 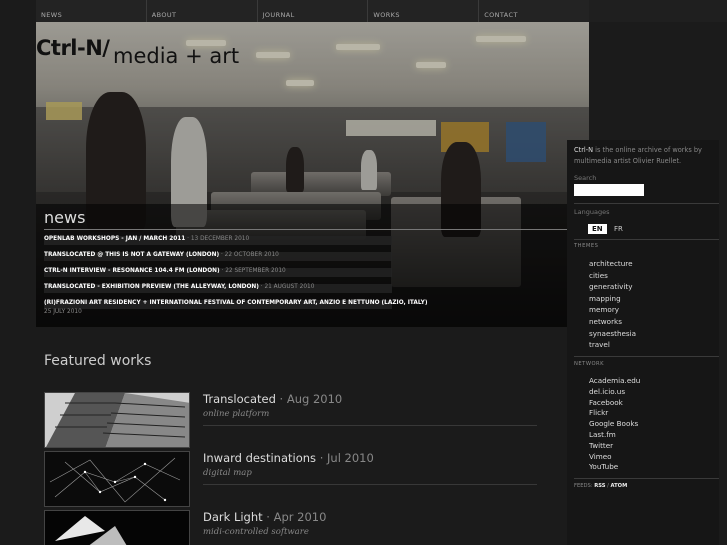 What do you see at coordinates (256, 532) in the screenshot?
I see `work-subtitle: midi-controlled software` at bounding box center [256, 532].